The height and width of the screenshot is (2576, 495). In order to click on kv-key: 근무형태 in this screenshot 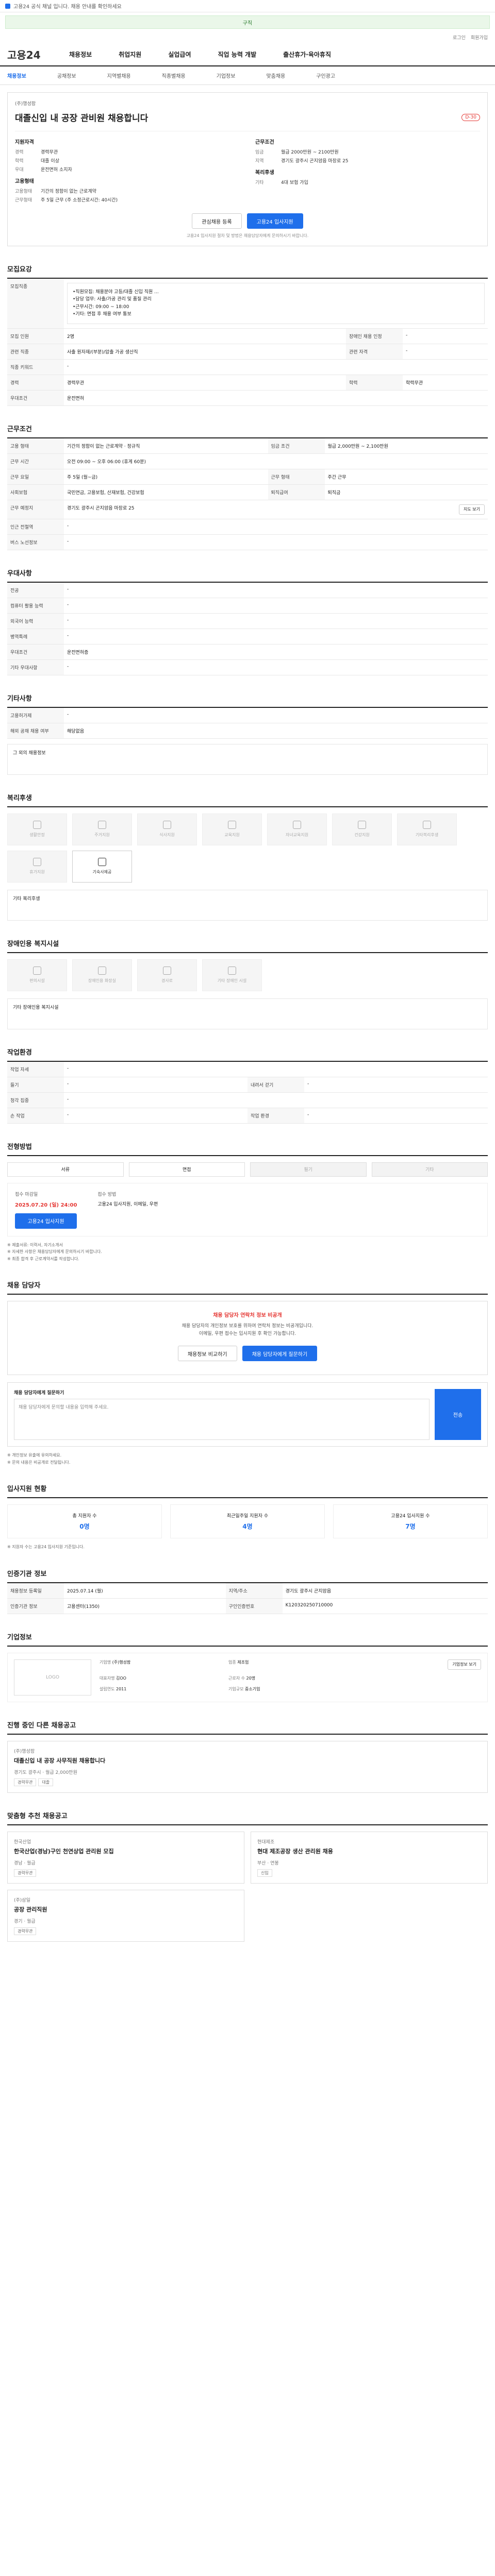, I will do `click(23, 200)`.